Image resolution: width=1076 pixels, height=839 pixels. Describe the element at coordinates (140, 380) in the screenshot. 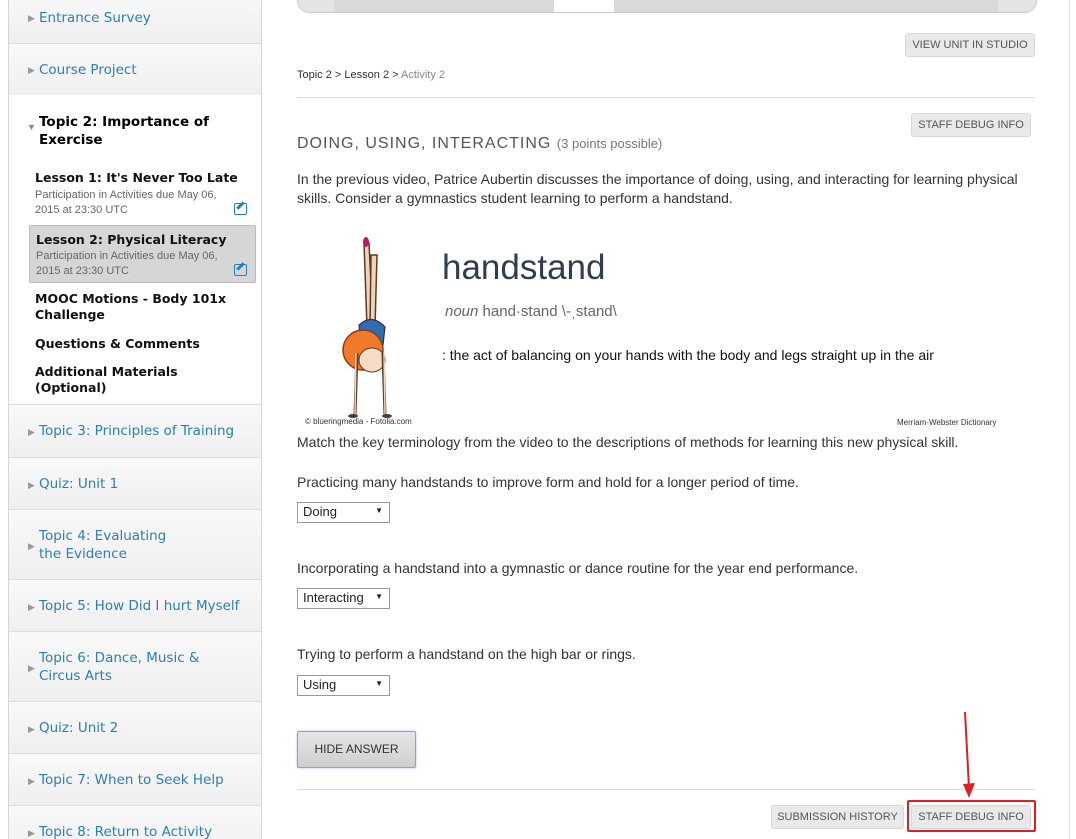

I see `subsection-item: Additional Materials (Optional)` at that location.